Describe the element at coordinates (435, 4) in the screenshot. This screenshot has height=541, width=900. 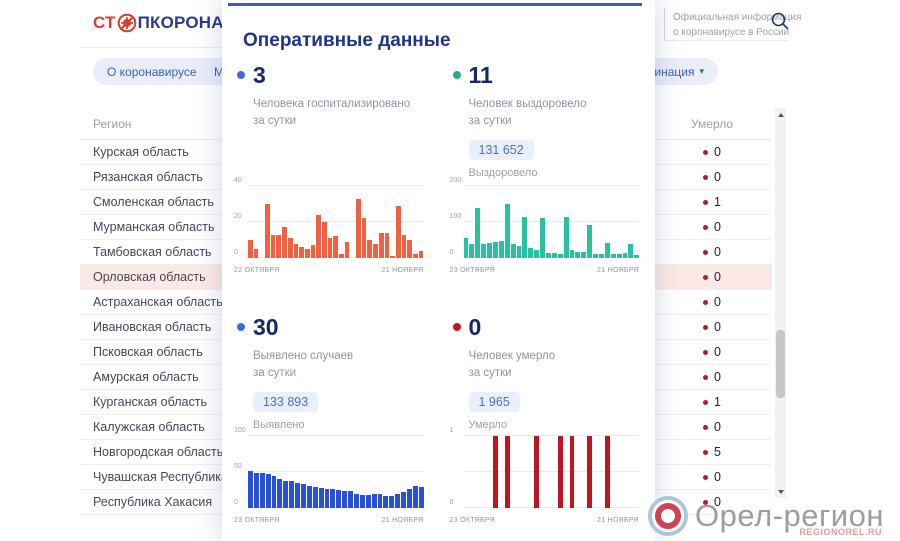
I see `modal-top-accent` at that location.